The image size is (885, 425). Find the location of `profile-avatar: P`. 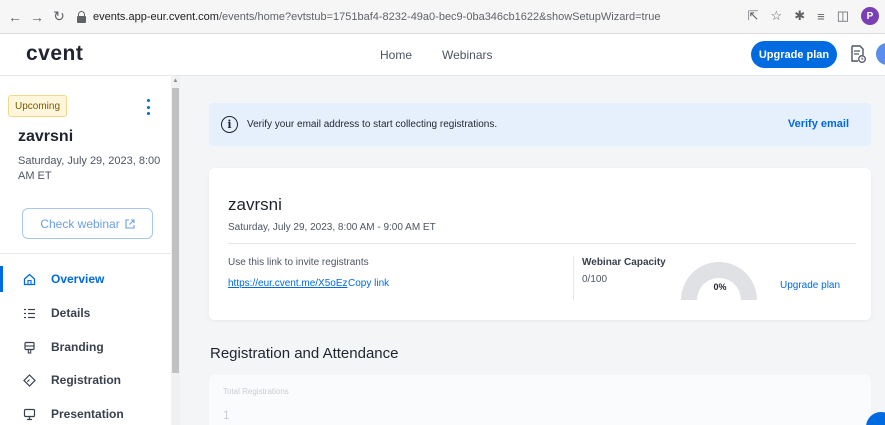

profile-avatar: P is located at coordinates (870, 16).